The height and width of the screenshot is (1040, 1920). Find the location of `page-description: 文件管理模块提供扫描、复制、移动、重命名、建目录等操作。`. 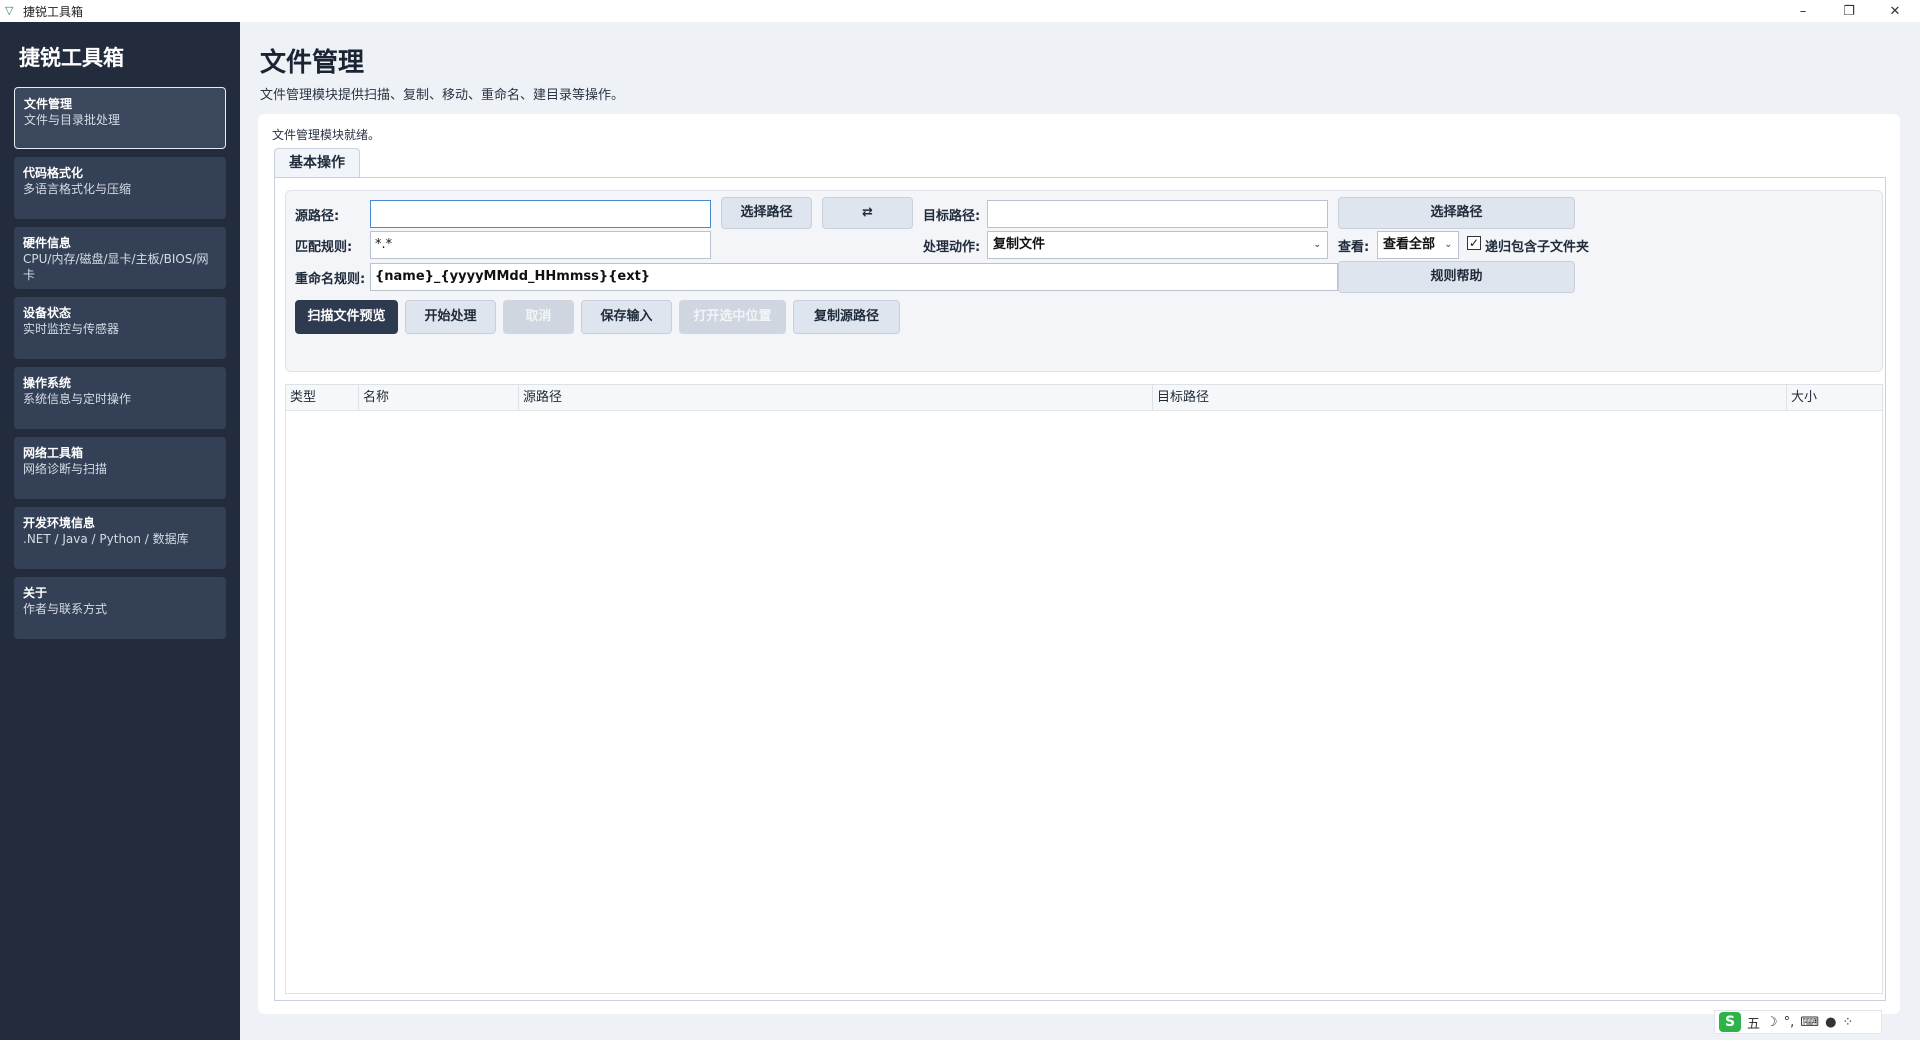

page-description: 文件管理模块提供扫描、复制、移动、重命名、建目录等操作。 is located at coordinates (442, 95).